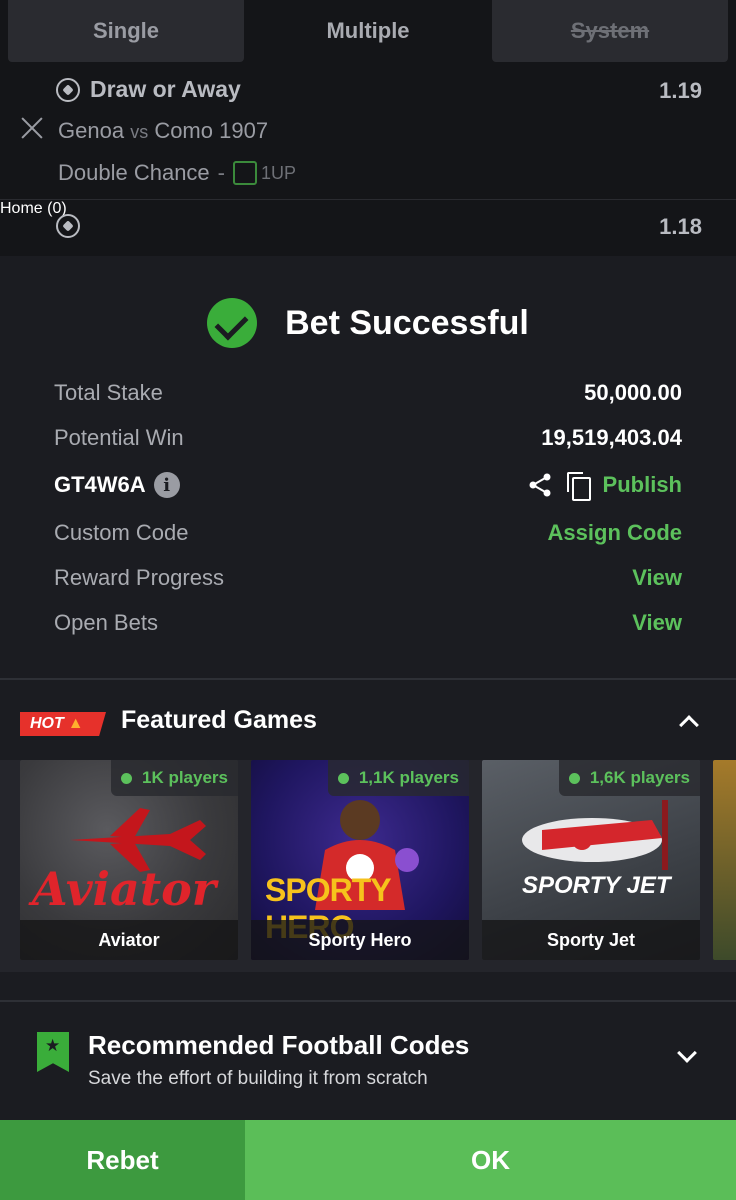  I want to click on divider, so click(368, 679).